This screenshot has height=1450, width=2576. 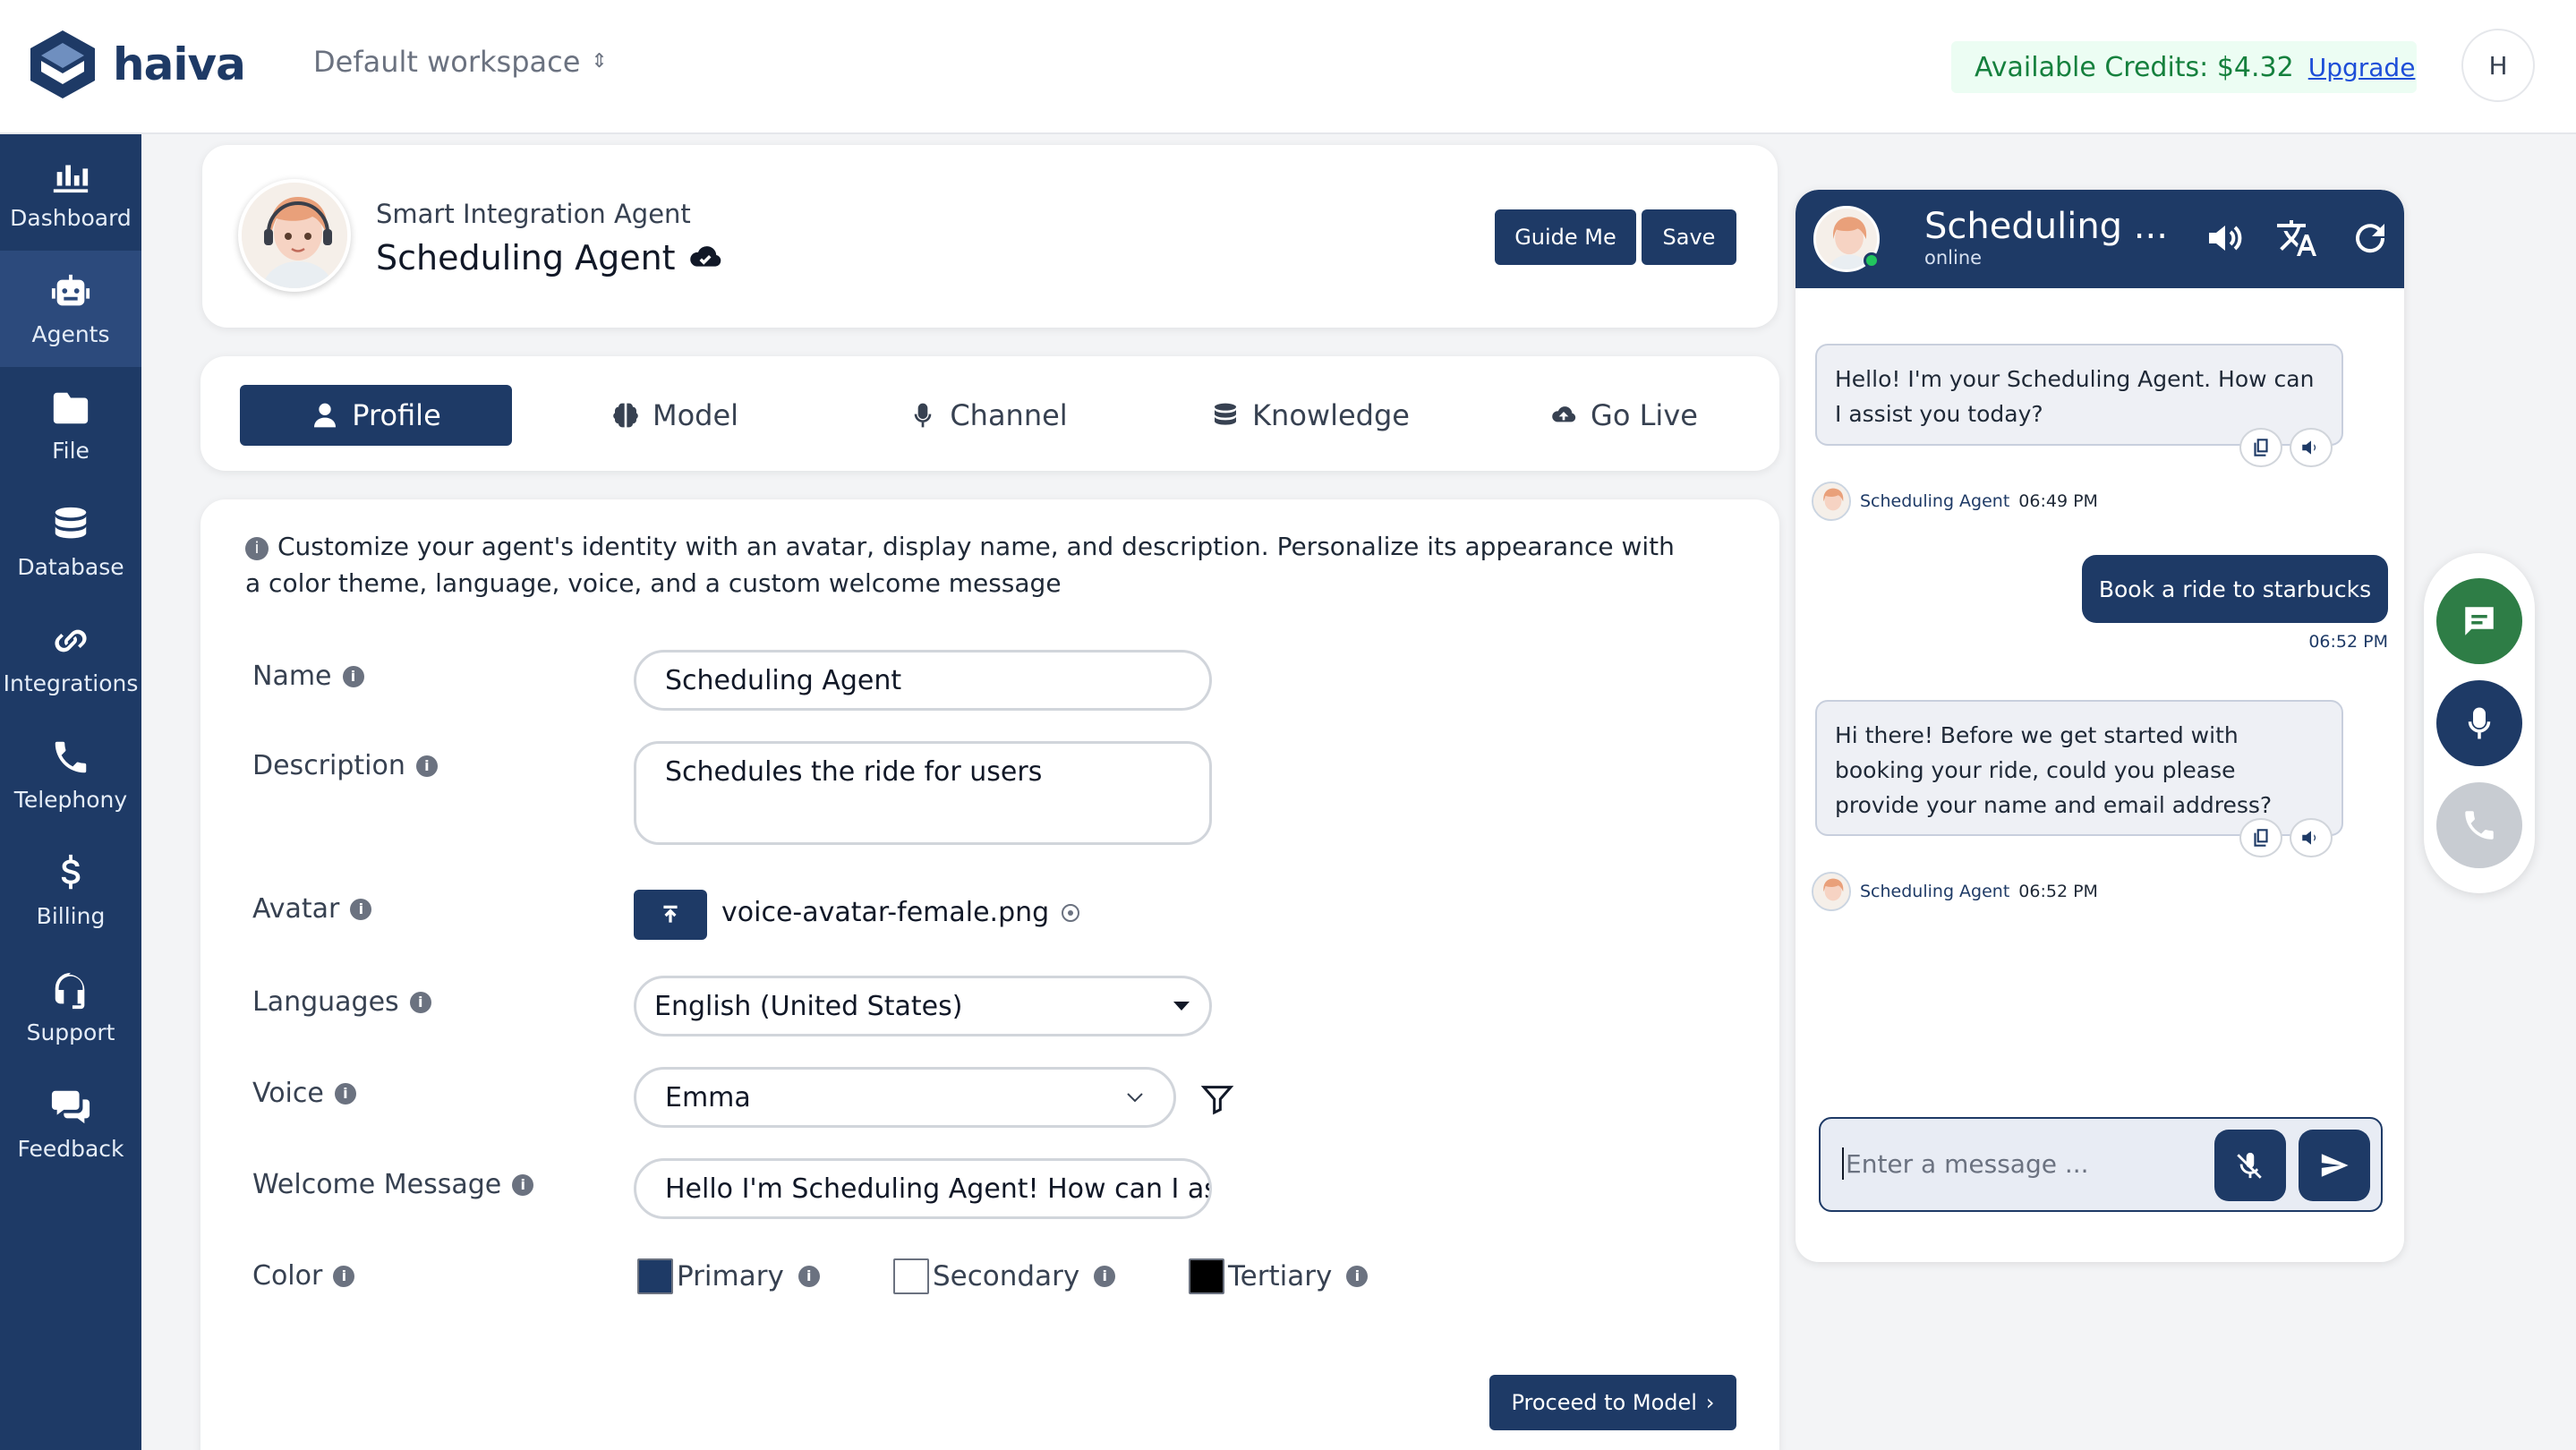 I want to click on translate-icon, so click(x=2296, y=238).